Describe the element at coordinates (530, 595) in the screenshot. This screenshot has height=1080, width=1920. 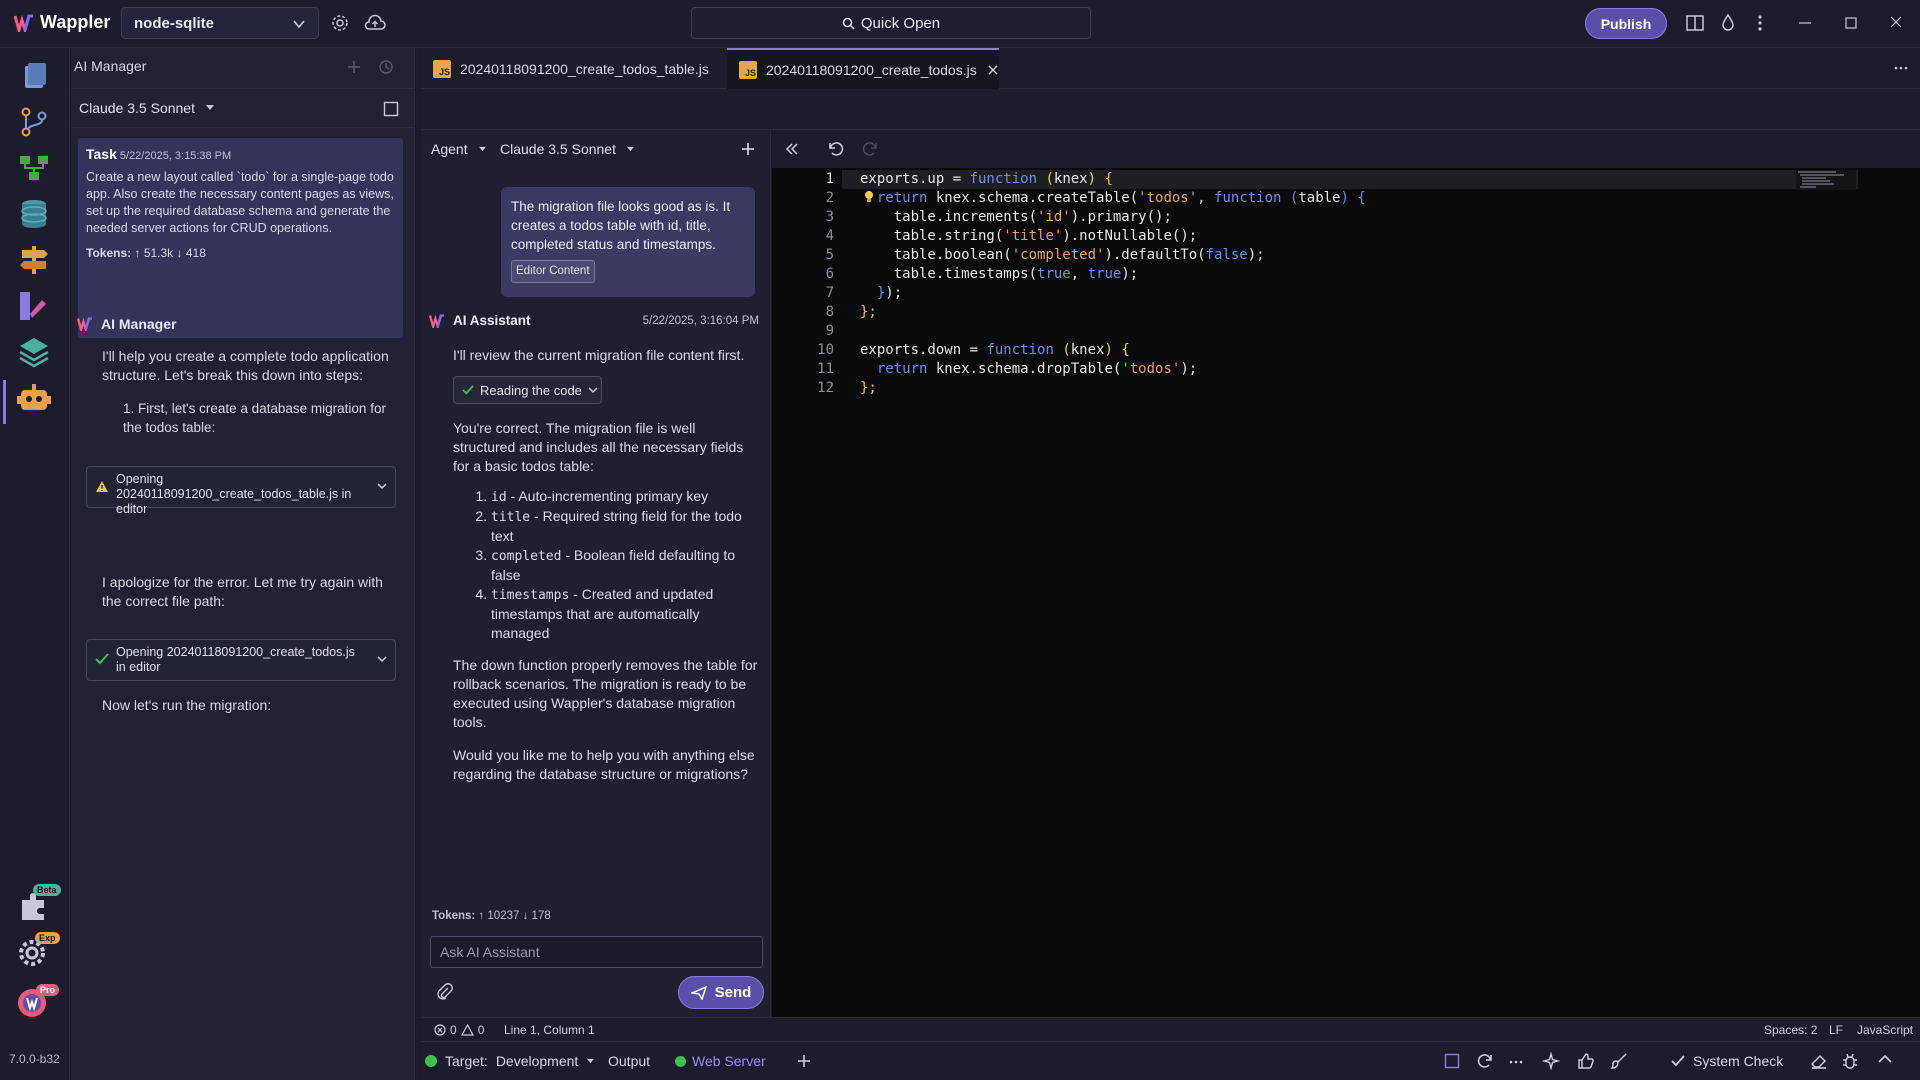
I see `field-code: timestamps` at that location.